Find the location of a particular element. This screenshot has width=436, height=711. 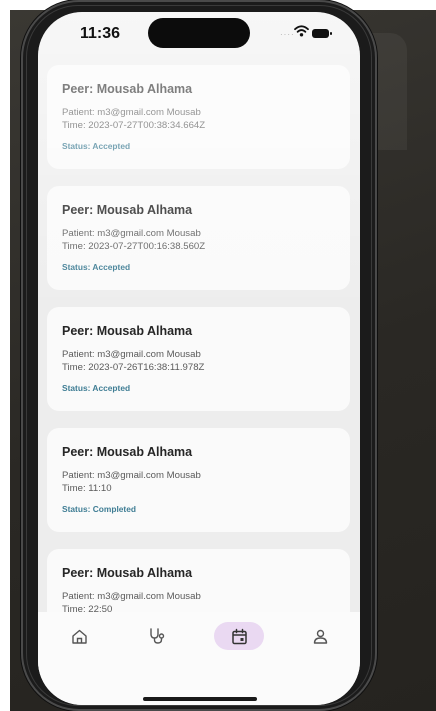

battery-icon is located at coordinates (322, 33).